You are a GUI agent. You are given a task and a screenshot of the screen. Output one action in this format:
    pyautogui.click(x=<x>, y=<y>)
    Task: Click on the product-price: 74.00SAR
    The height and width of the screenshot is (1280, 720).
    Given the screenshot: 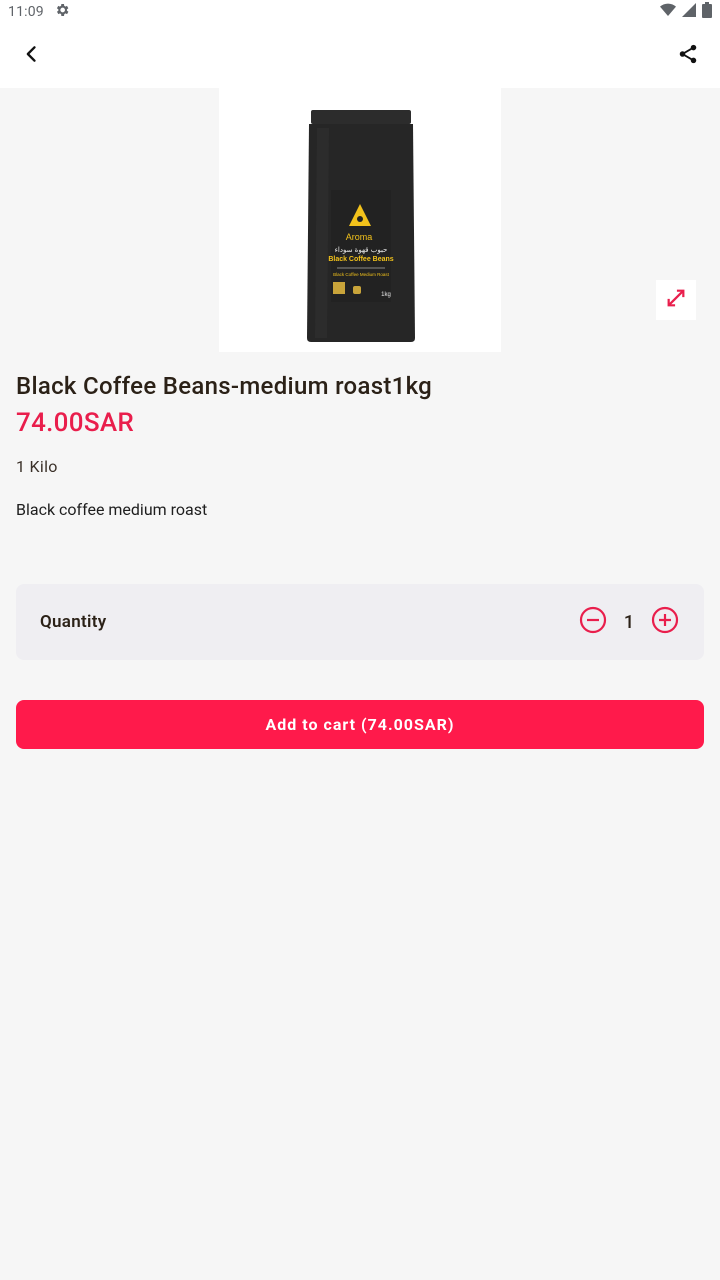 What is the action you would take?
    pyautogui.click(x=75, y=423)
    